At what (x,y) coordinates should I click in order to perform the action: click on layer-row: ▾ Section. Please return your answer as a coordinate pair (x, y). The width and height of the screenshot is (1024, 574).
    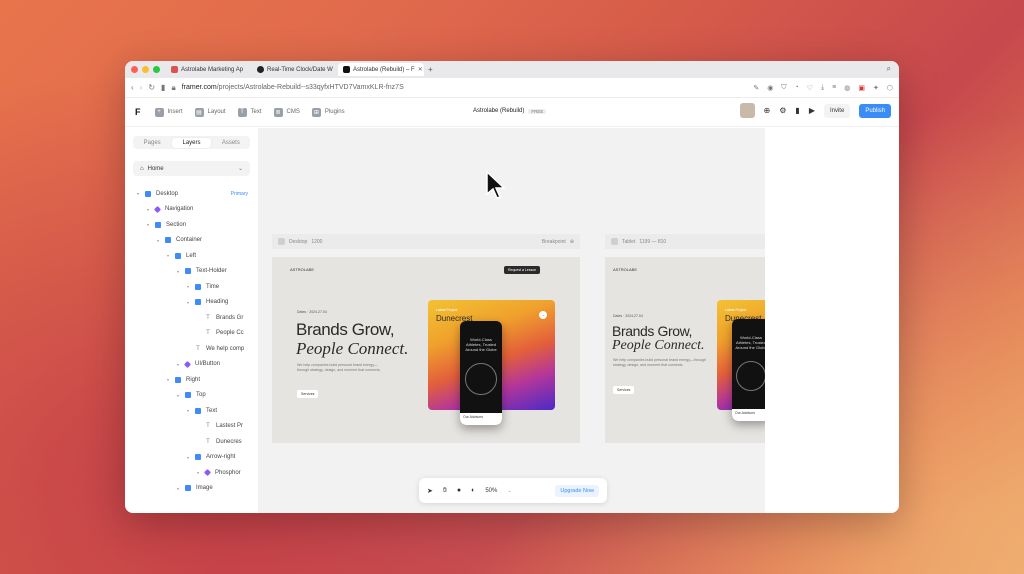
    Looking at the image, I should click on (191, 225).